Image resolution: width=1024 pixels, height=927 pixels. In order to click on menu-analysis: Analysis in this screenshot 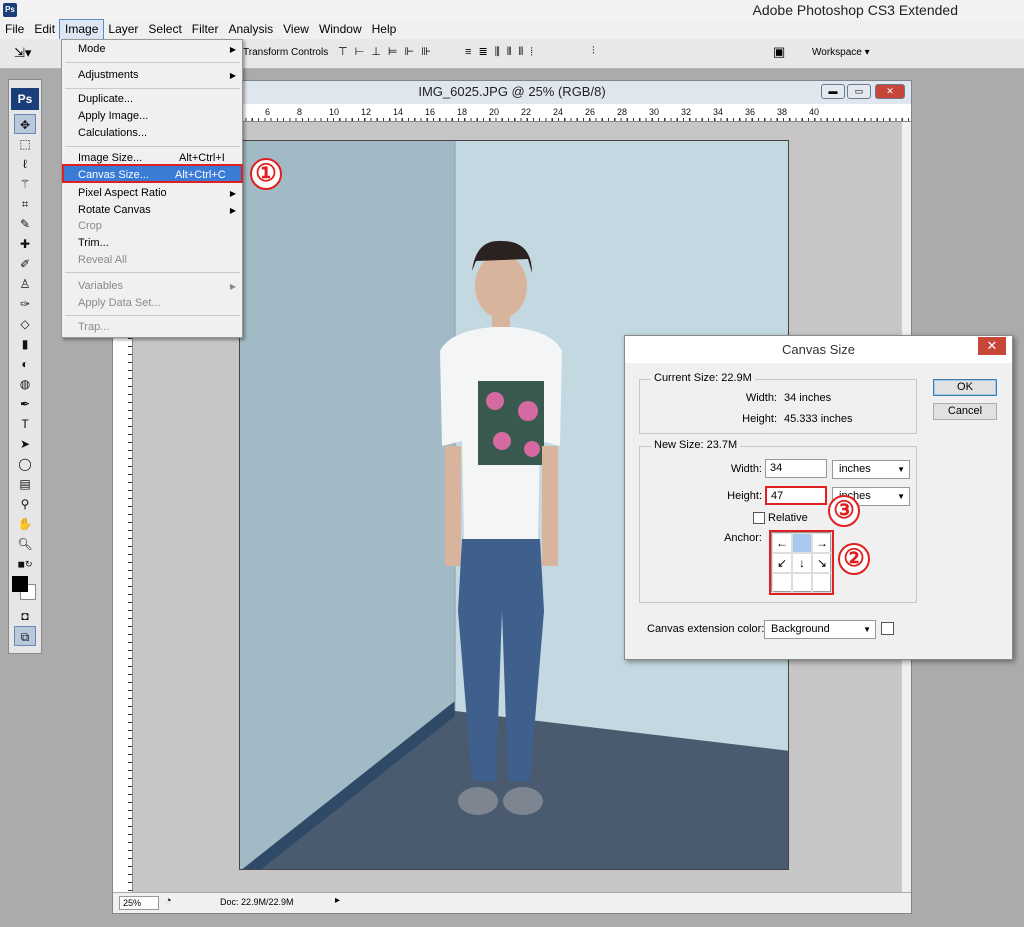, I will do `click(250, 29)`.